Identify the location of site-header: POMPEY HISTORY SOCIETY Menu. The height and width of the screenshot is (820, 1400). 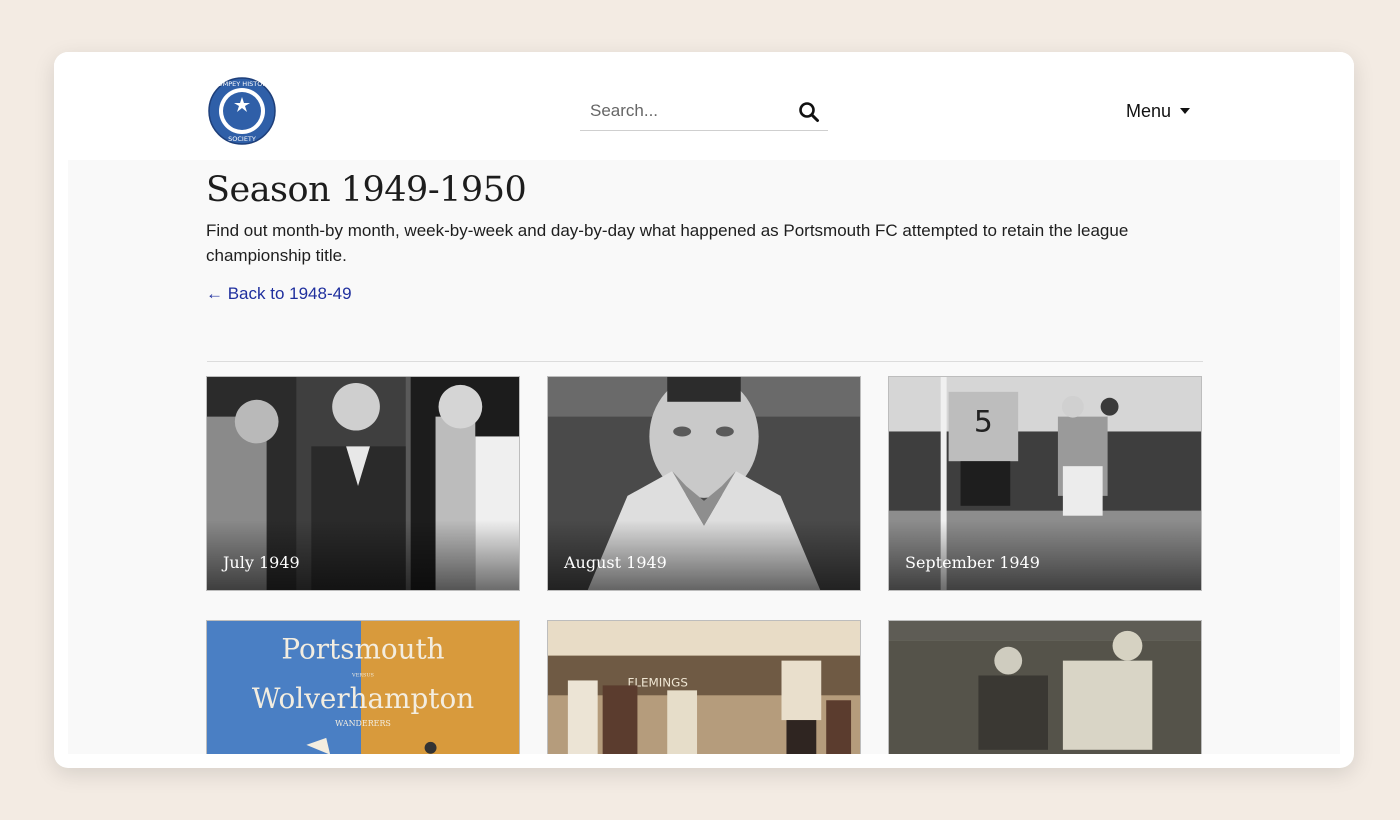
(704, 106).